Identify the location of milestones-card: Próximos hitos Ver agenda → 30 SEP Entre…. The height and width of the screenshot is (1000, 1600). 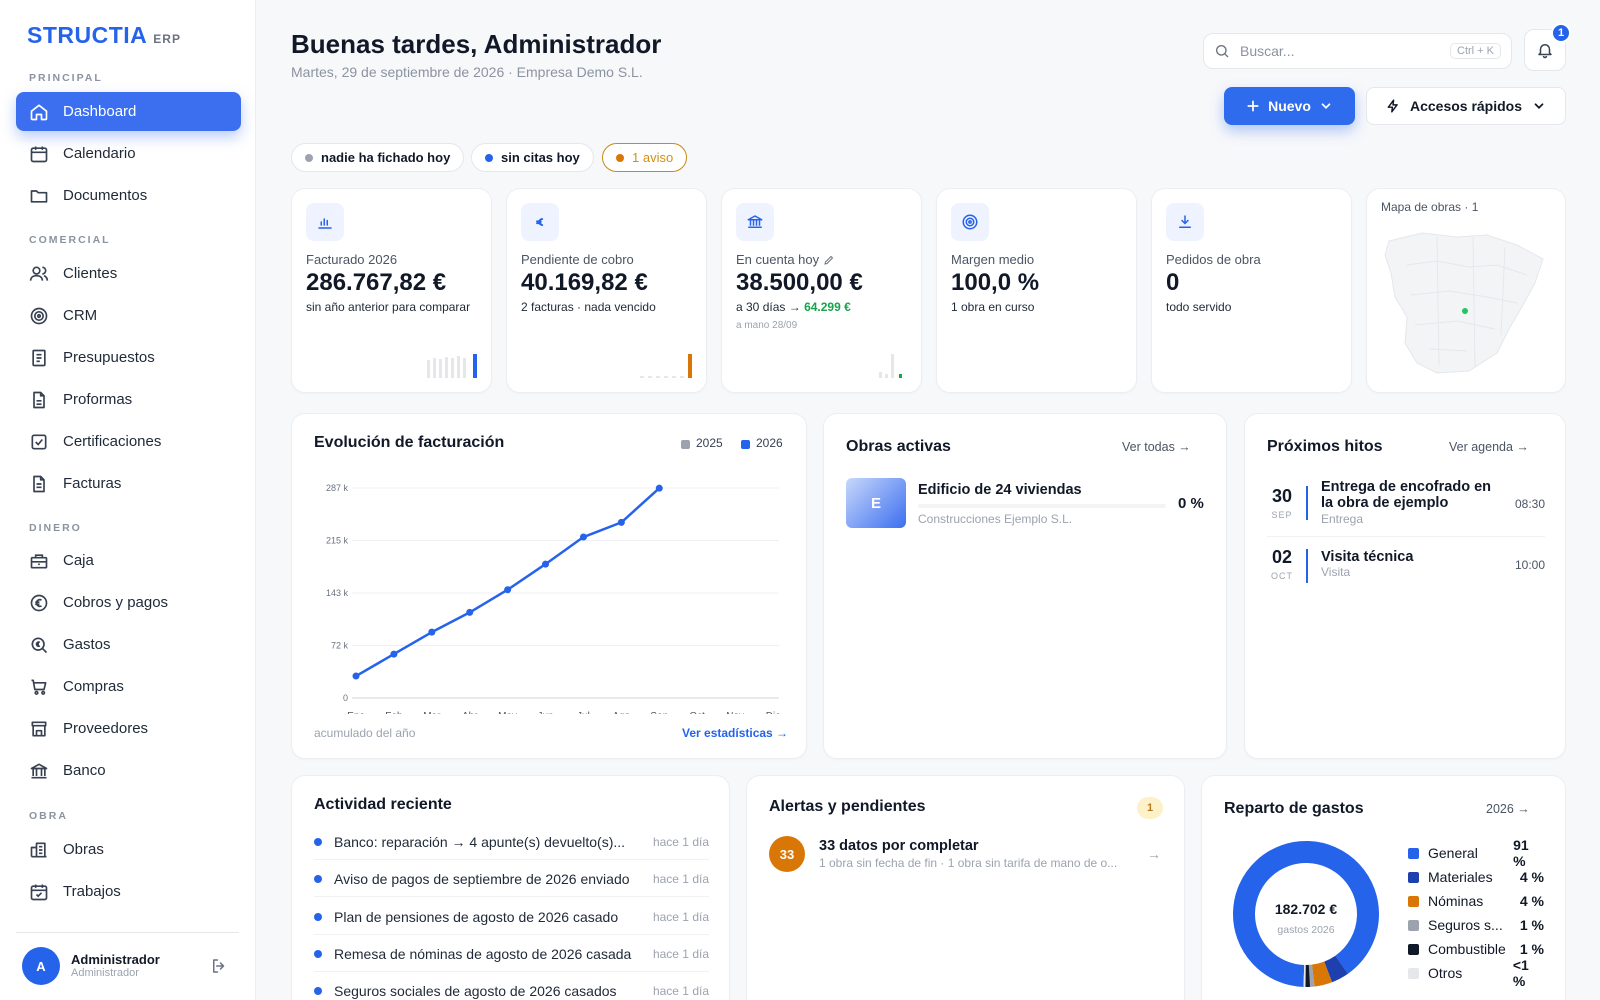
(1405, 586).